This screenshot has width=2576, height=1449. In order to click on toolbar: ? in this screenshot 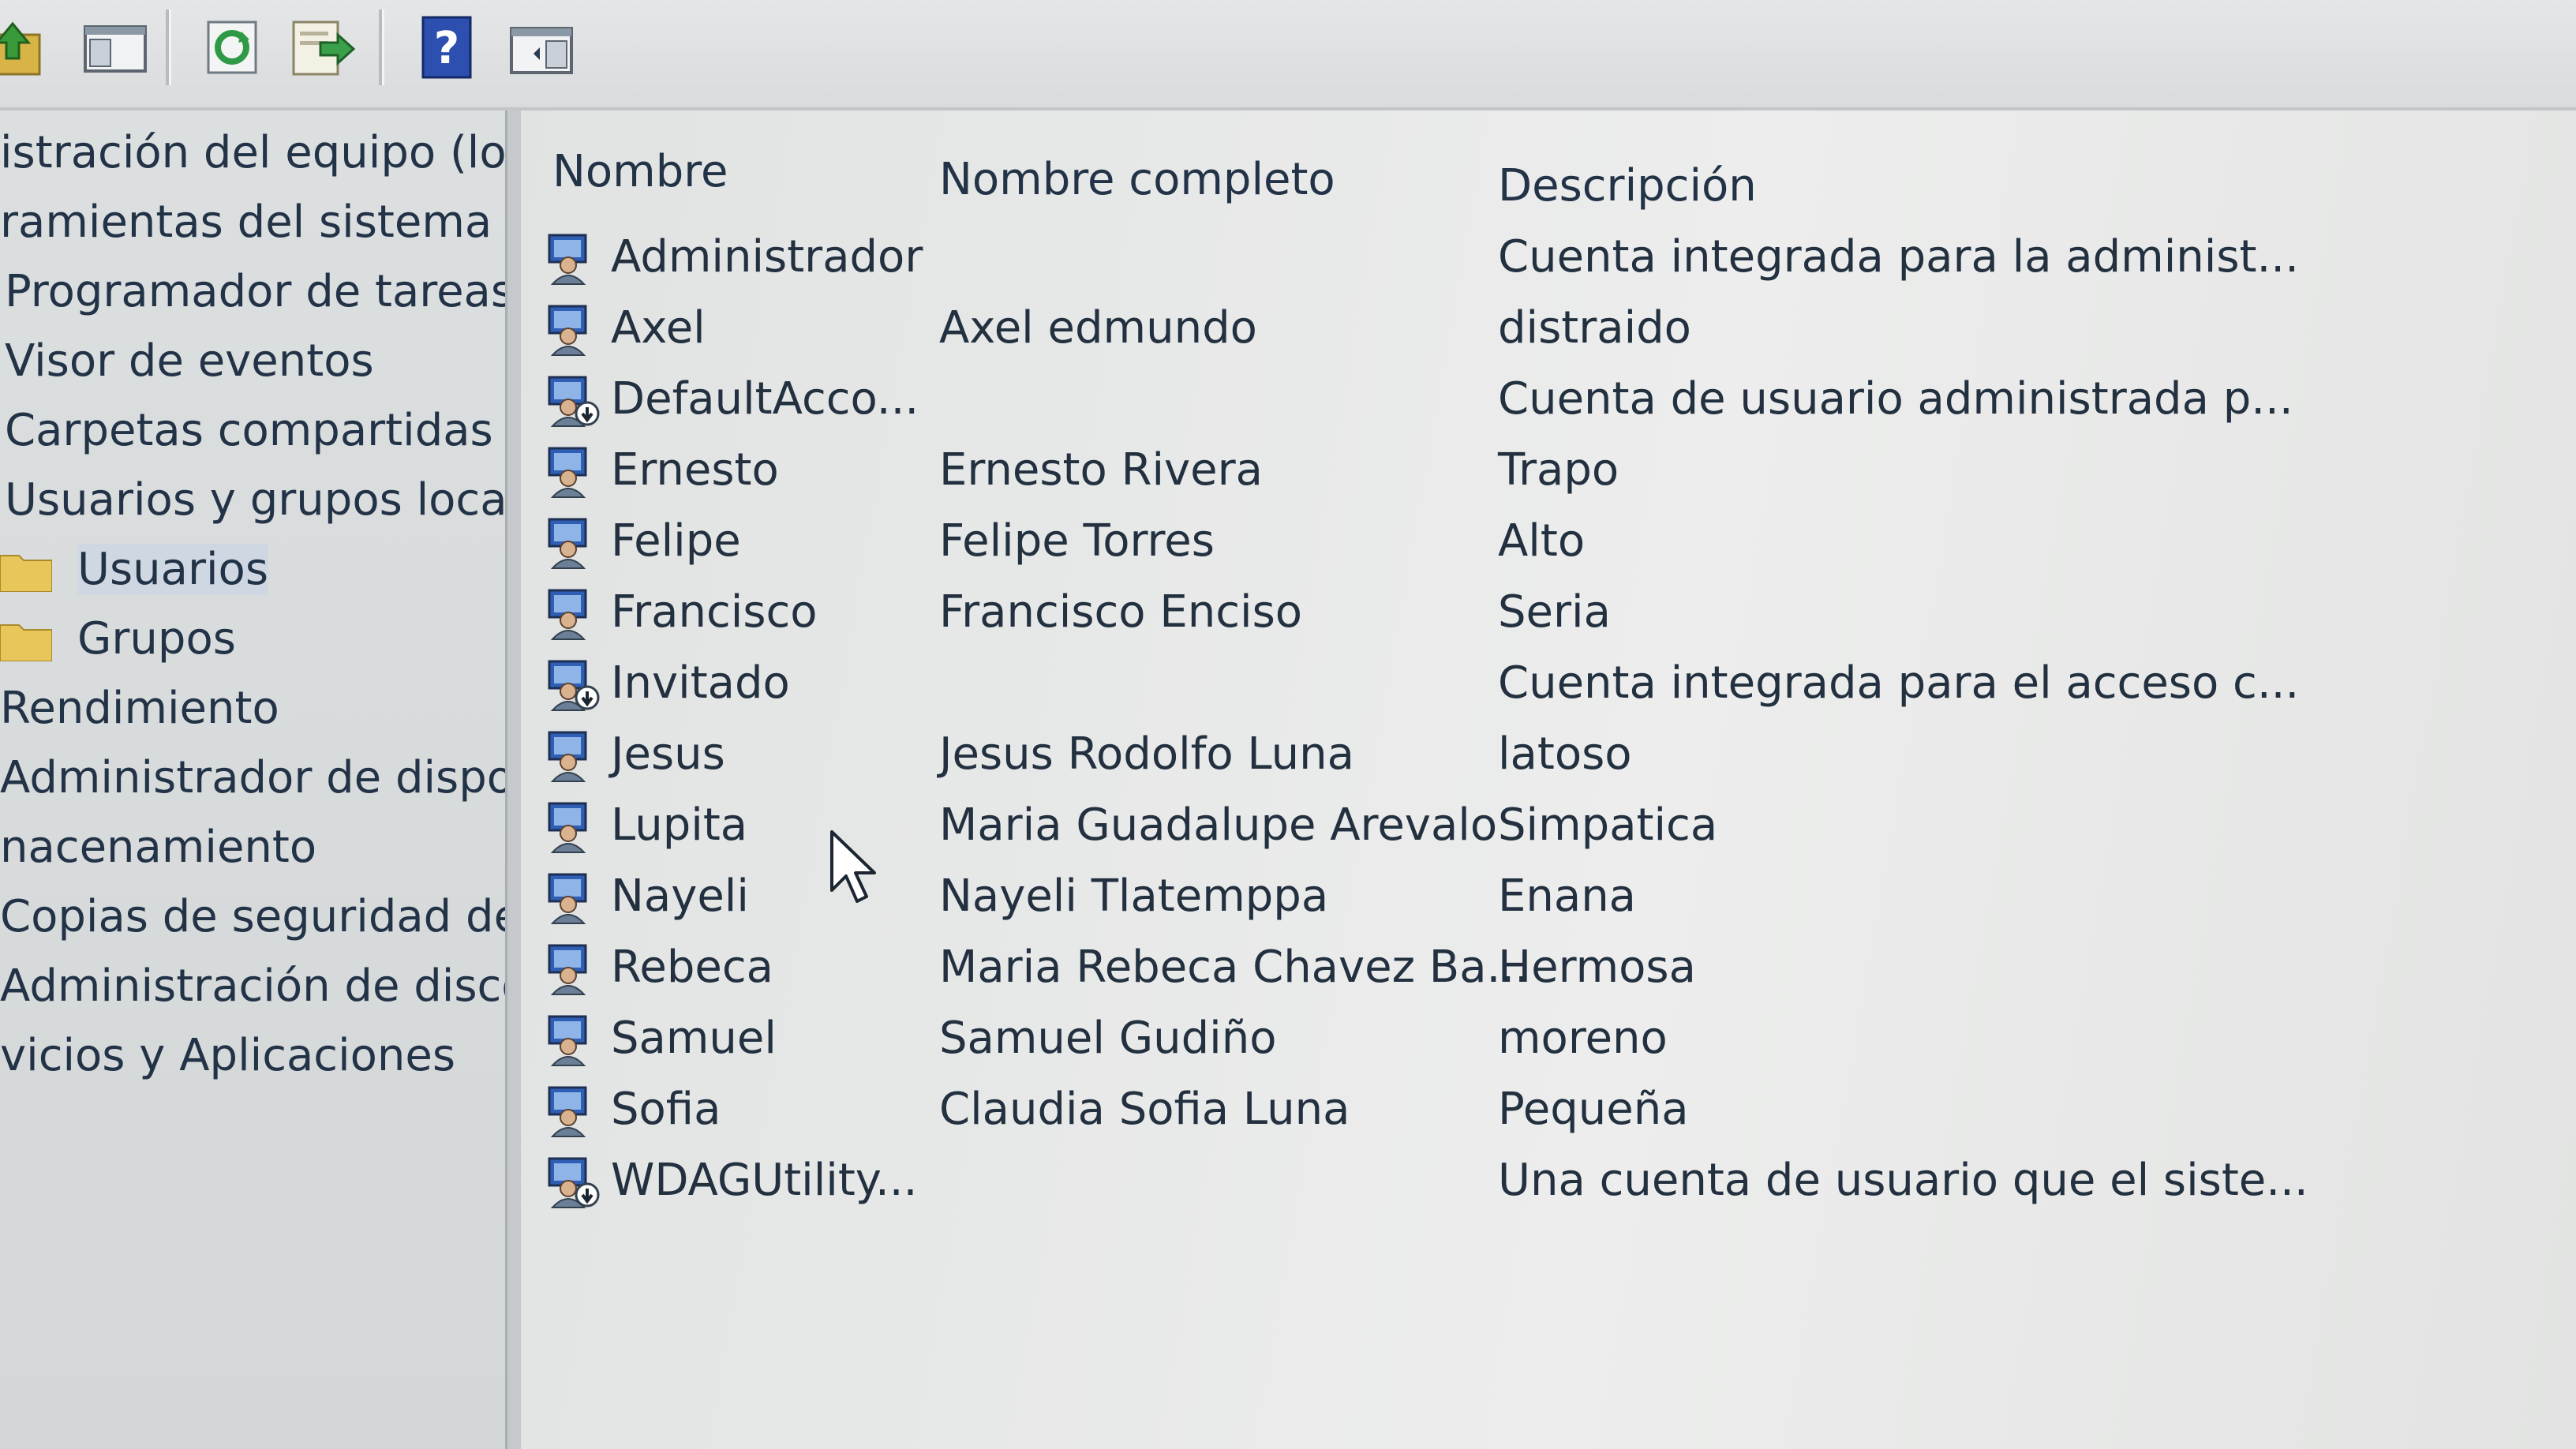, I will do `click(1288, 55)`.